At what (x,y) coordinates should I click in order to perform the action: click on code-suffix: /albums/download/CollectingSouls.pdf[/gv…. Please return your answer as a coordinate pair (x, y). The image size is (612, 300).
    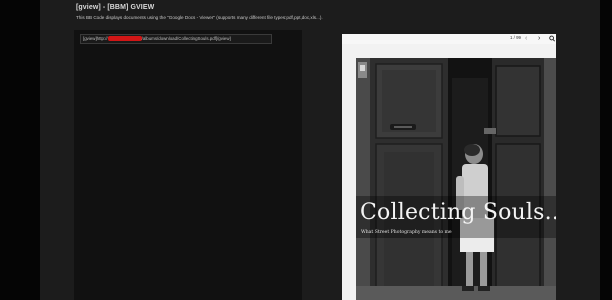
    Looking at the image, I should click on (186, 38).